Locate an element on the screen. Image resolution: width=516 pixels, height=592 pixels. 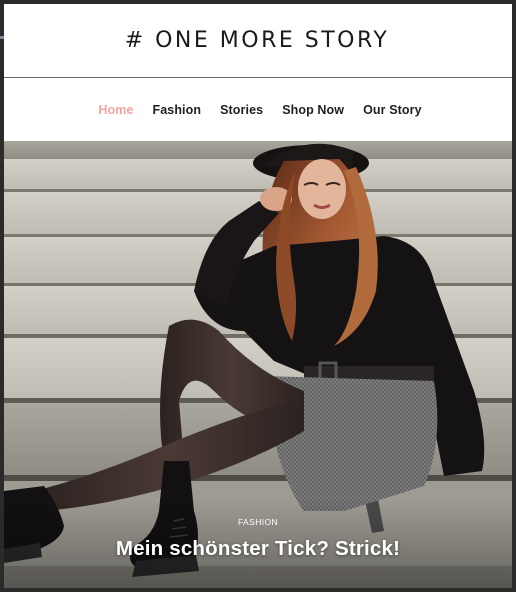
site-logo: # ONE MORE STORY is located at coordinates (257, 40).